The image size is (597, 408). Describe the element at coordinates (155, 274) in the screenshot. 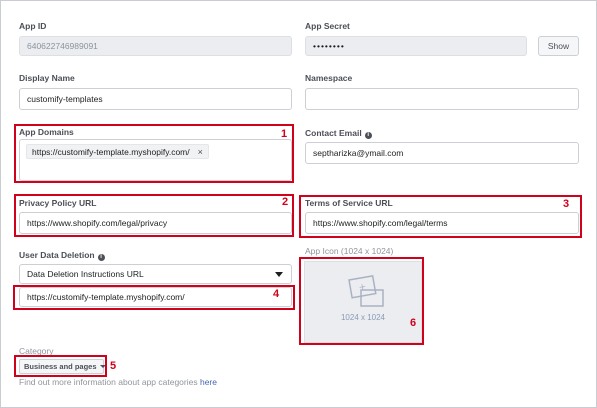

I see `data-deletion-select: Data Deletion Instructions URL` at that location.